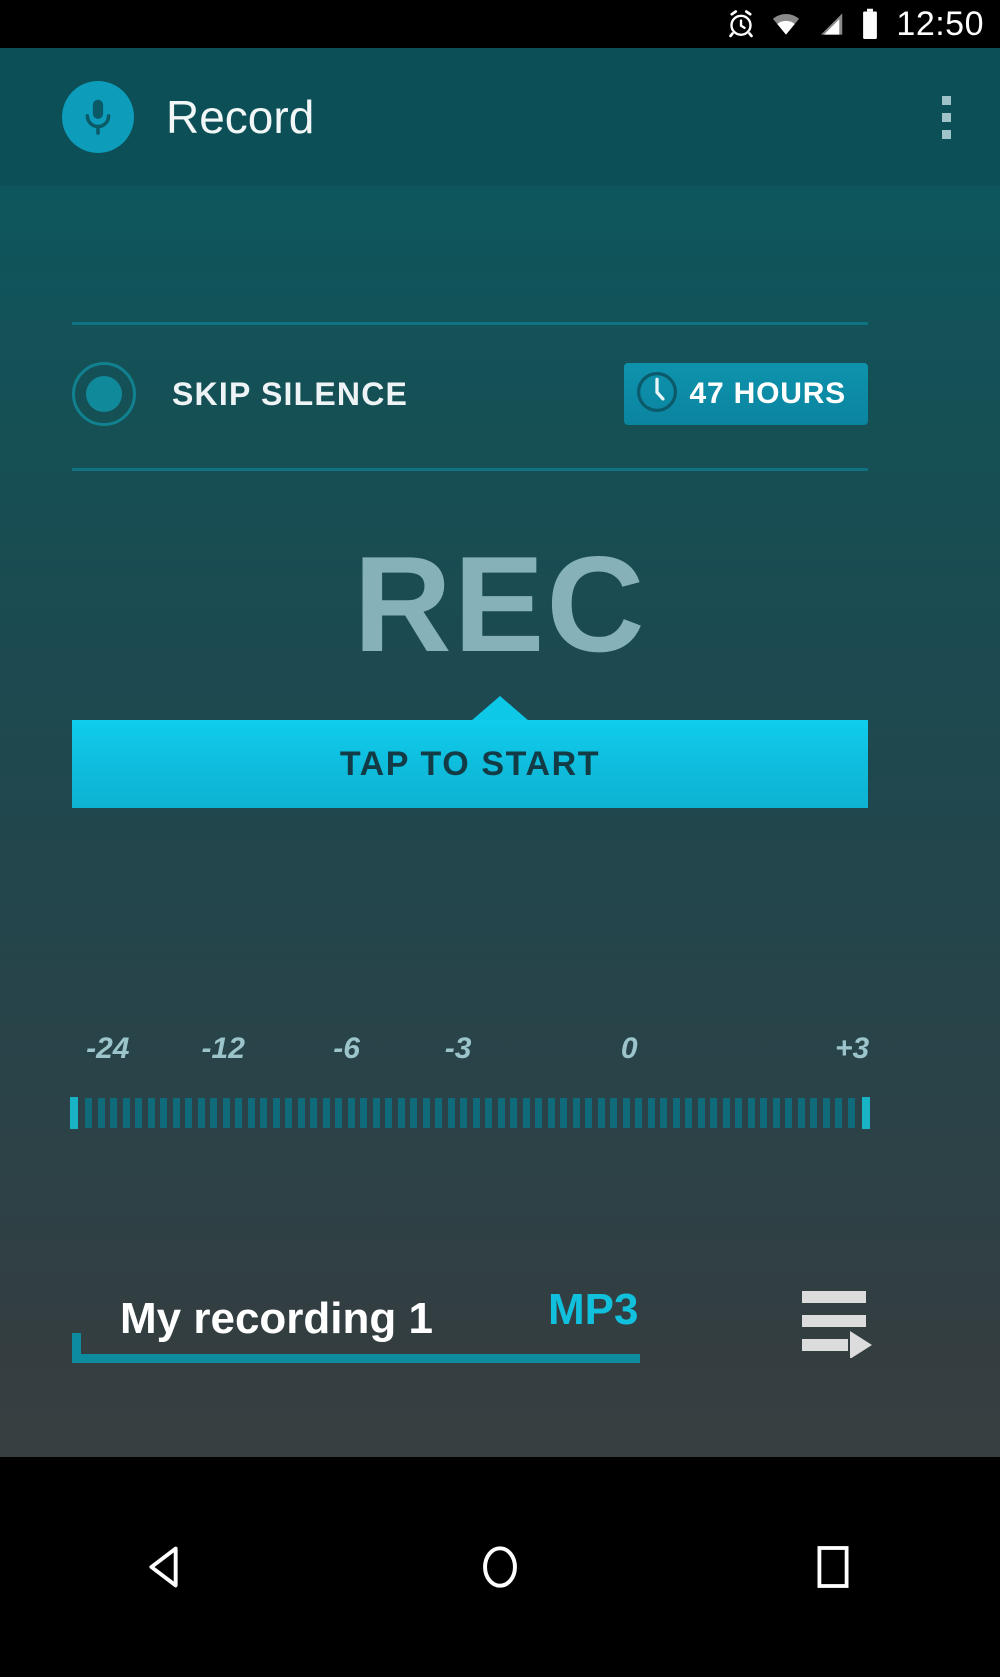  Describe the element at coordinates (356, 1348) in the screenshot. I see `file-name-underline` at that location.